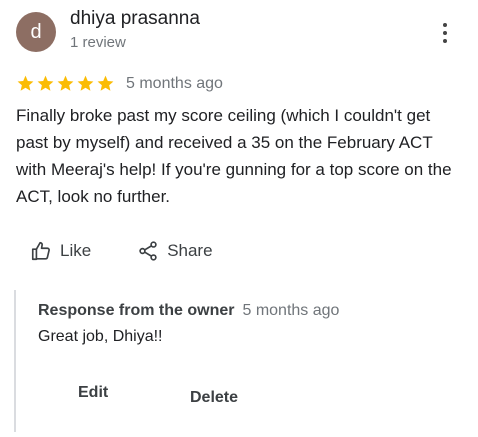 This screenshot has height=437, width=478. What do you see at coordinates (291, 310) in the screenshot?
I see `owner-response-time: 5 months ago` at bounding box center [291, 310].